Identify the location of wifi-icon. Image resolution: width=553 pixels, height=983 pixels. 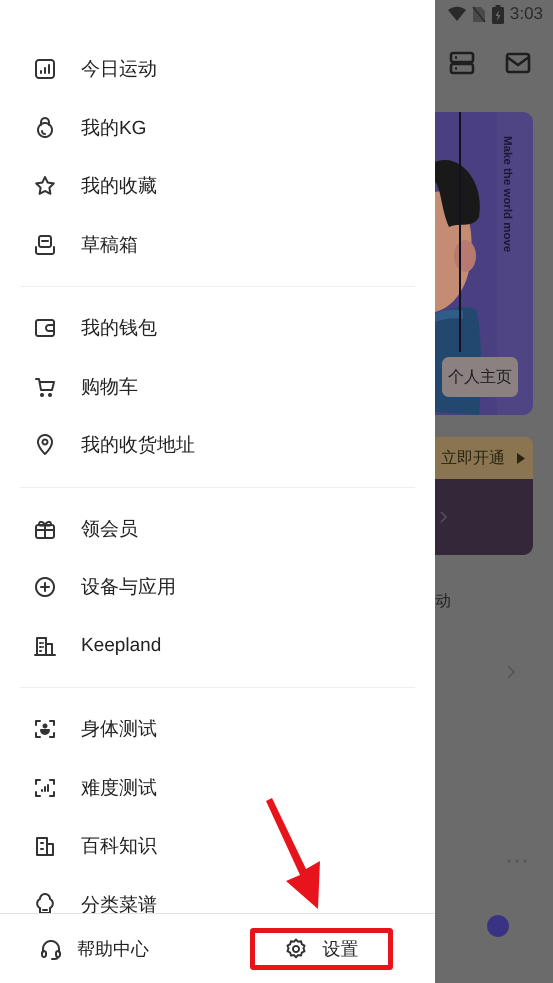
(457, 14).